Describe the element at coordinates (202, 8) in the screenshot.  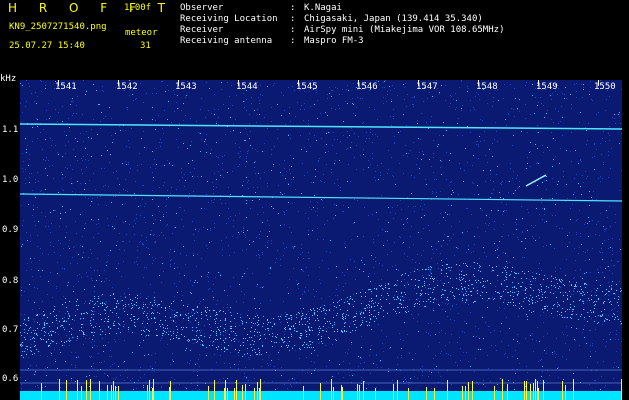
I see `meta-key: Observer` at that location.